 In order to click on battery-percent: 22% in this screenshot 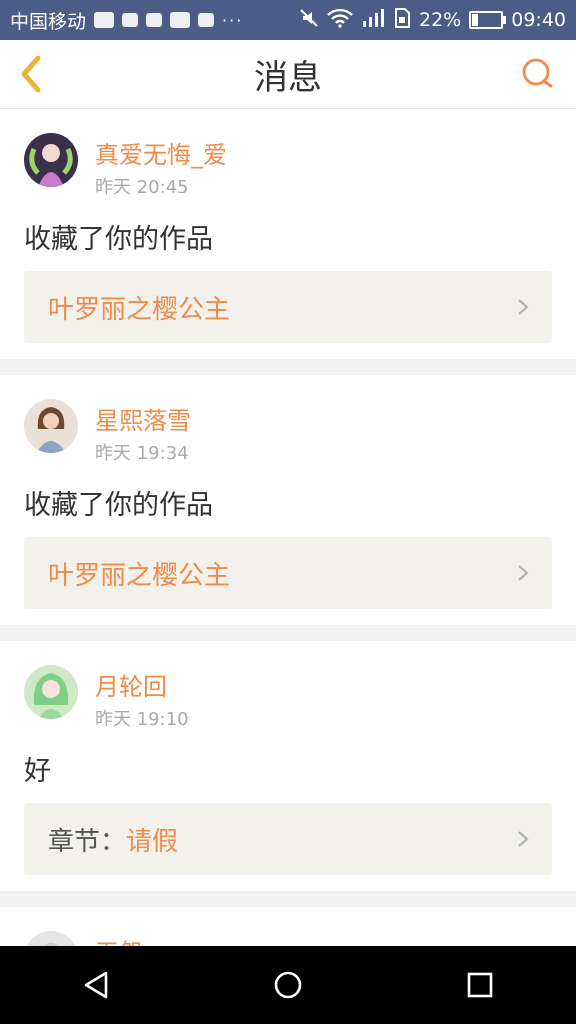, I will do `click(440, 20)`.